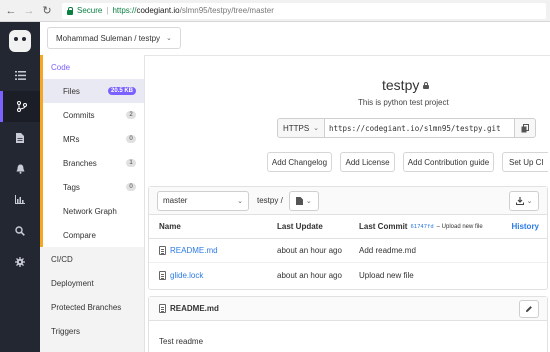 The image size is (550, 352). I want to click on last-commit-sha: 61747fd, so click(421, 227).